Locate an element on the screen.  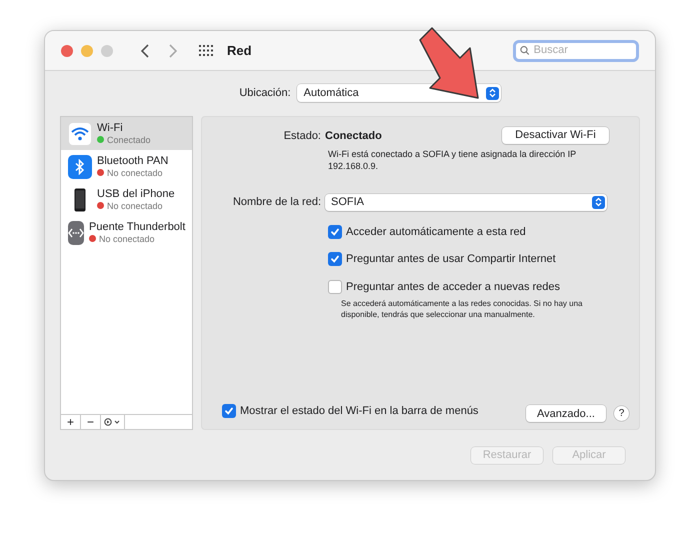
back-icon is located at coordinates (145, 51).